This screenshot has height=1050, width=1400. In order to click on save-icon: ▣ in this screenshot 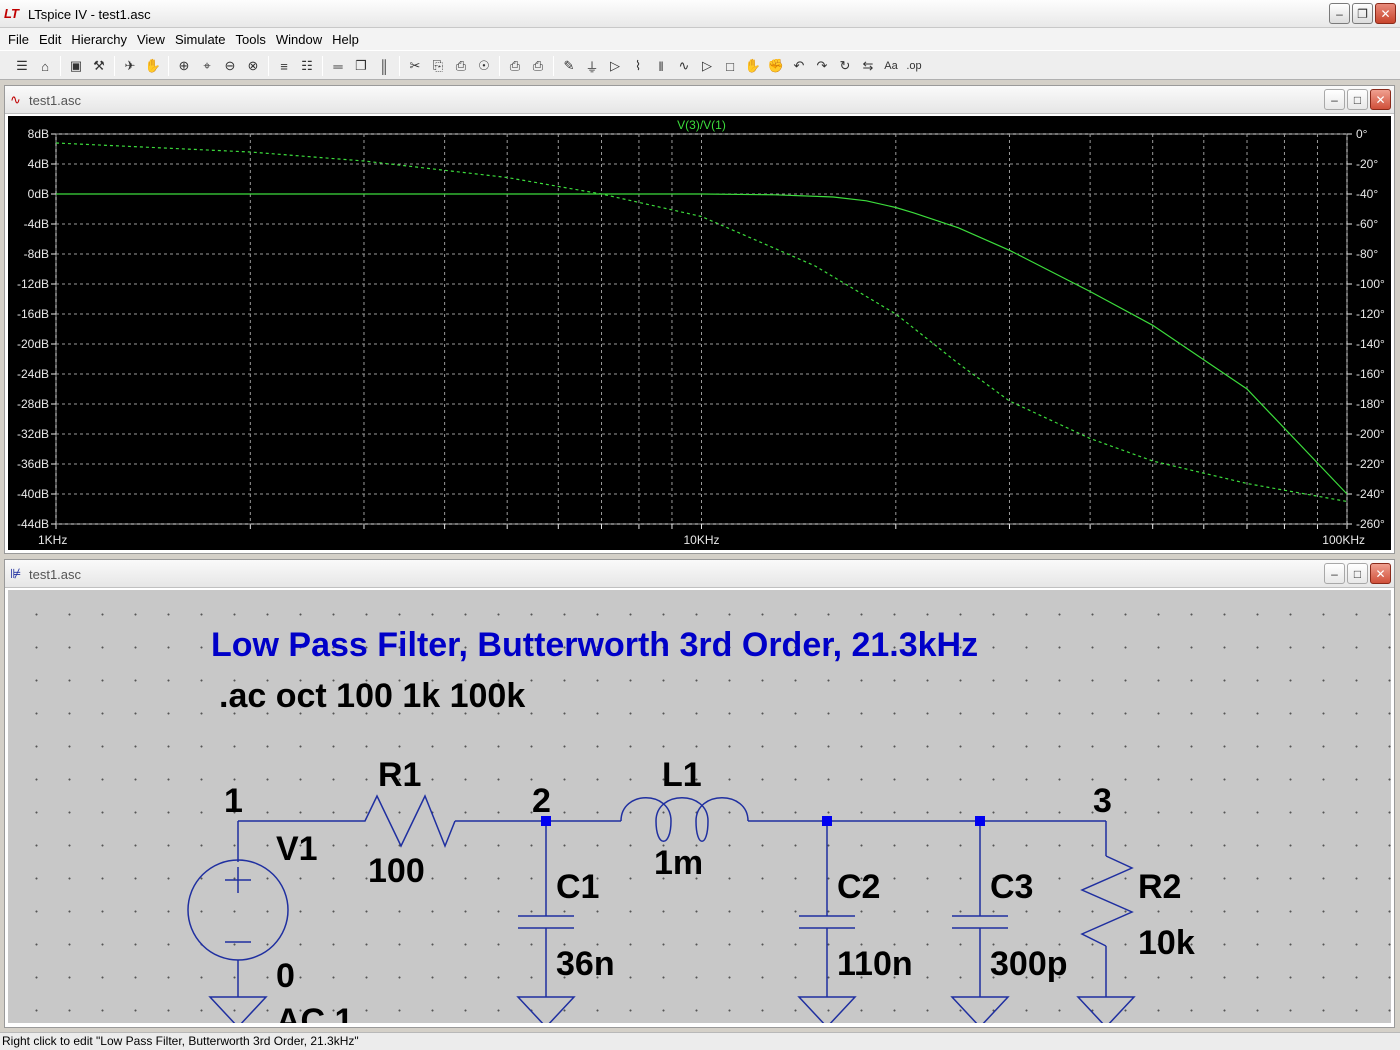, I will do `click(76, 66)`.